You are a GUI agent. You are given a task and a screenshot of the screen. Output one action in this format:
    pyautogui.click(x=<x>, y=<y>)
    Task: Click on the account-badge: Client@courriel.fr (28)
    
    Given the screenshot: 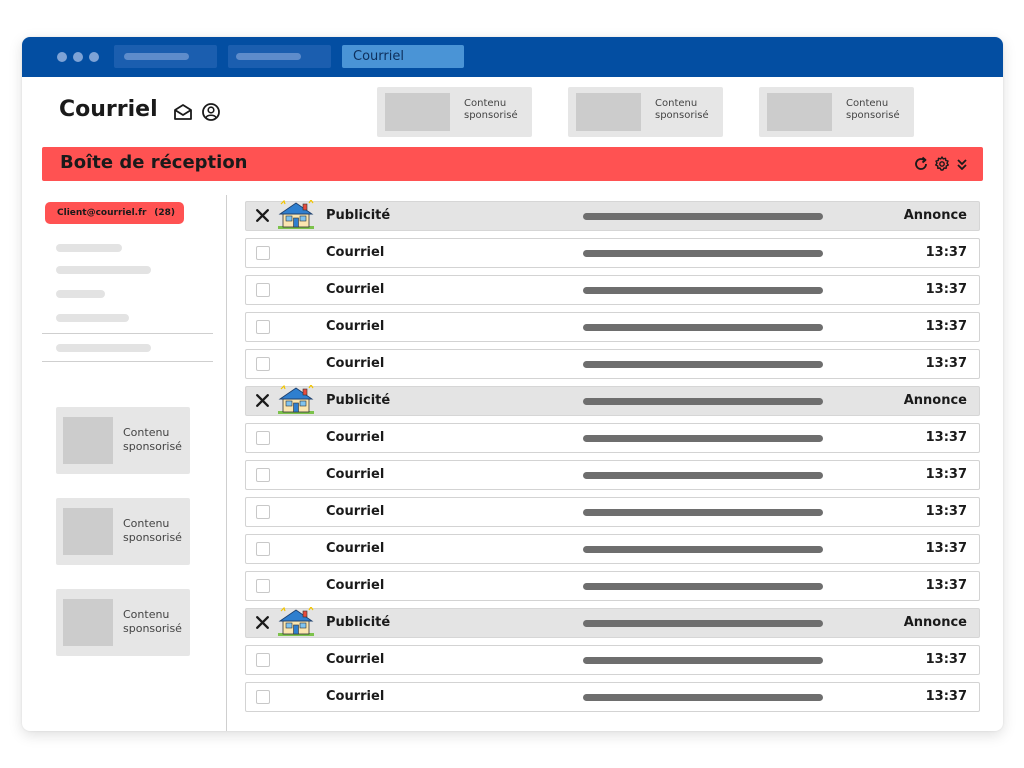 What is the action you would take?
    pyautogui.click(x=114, y=213)
    